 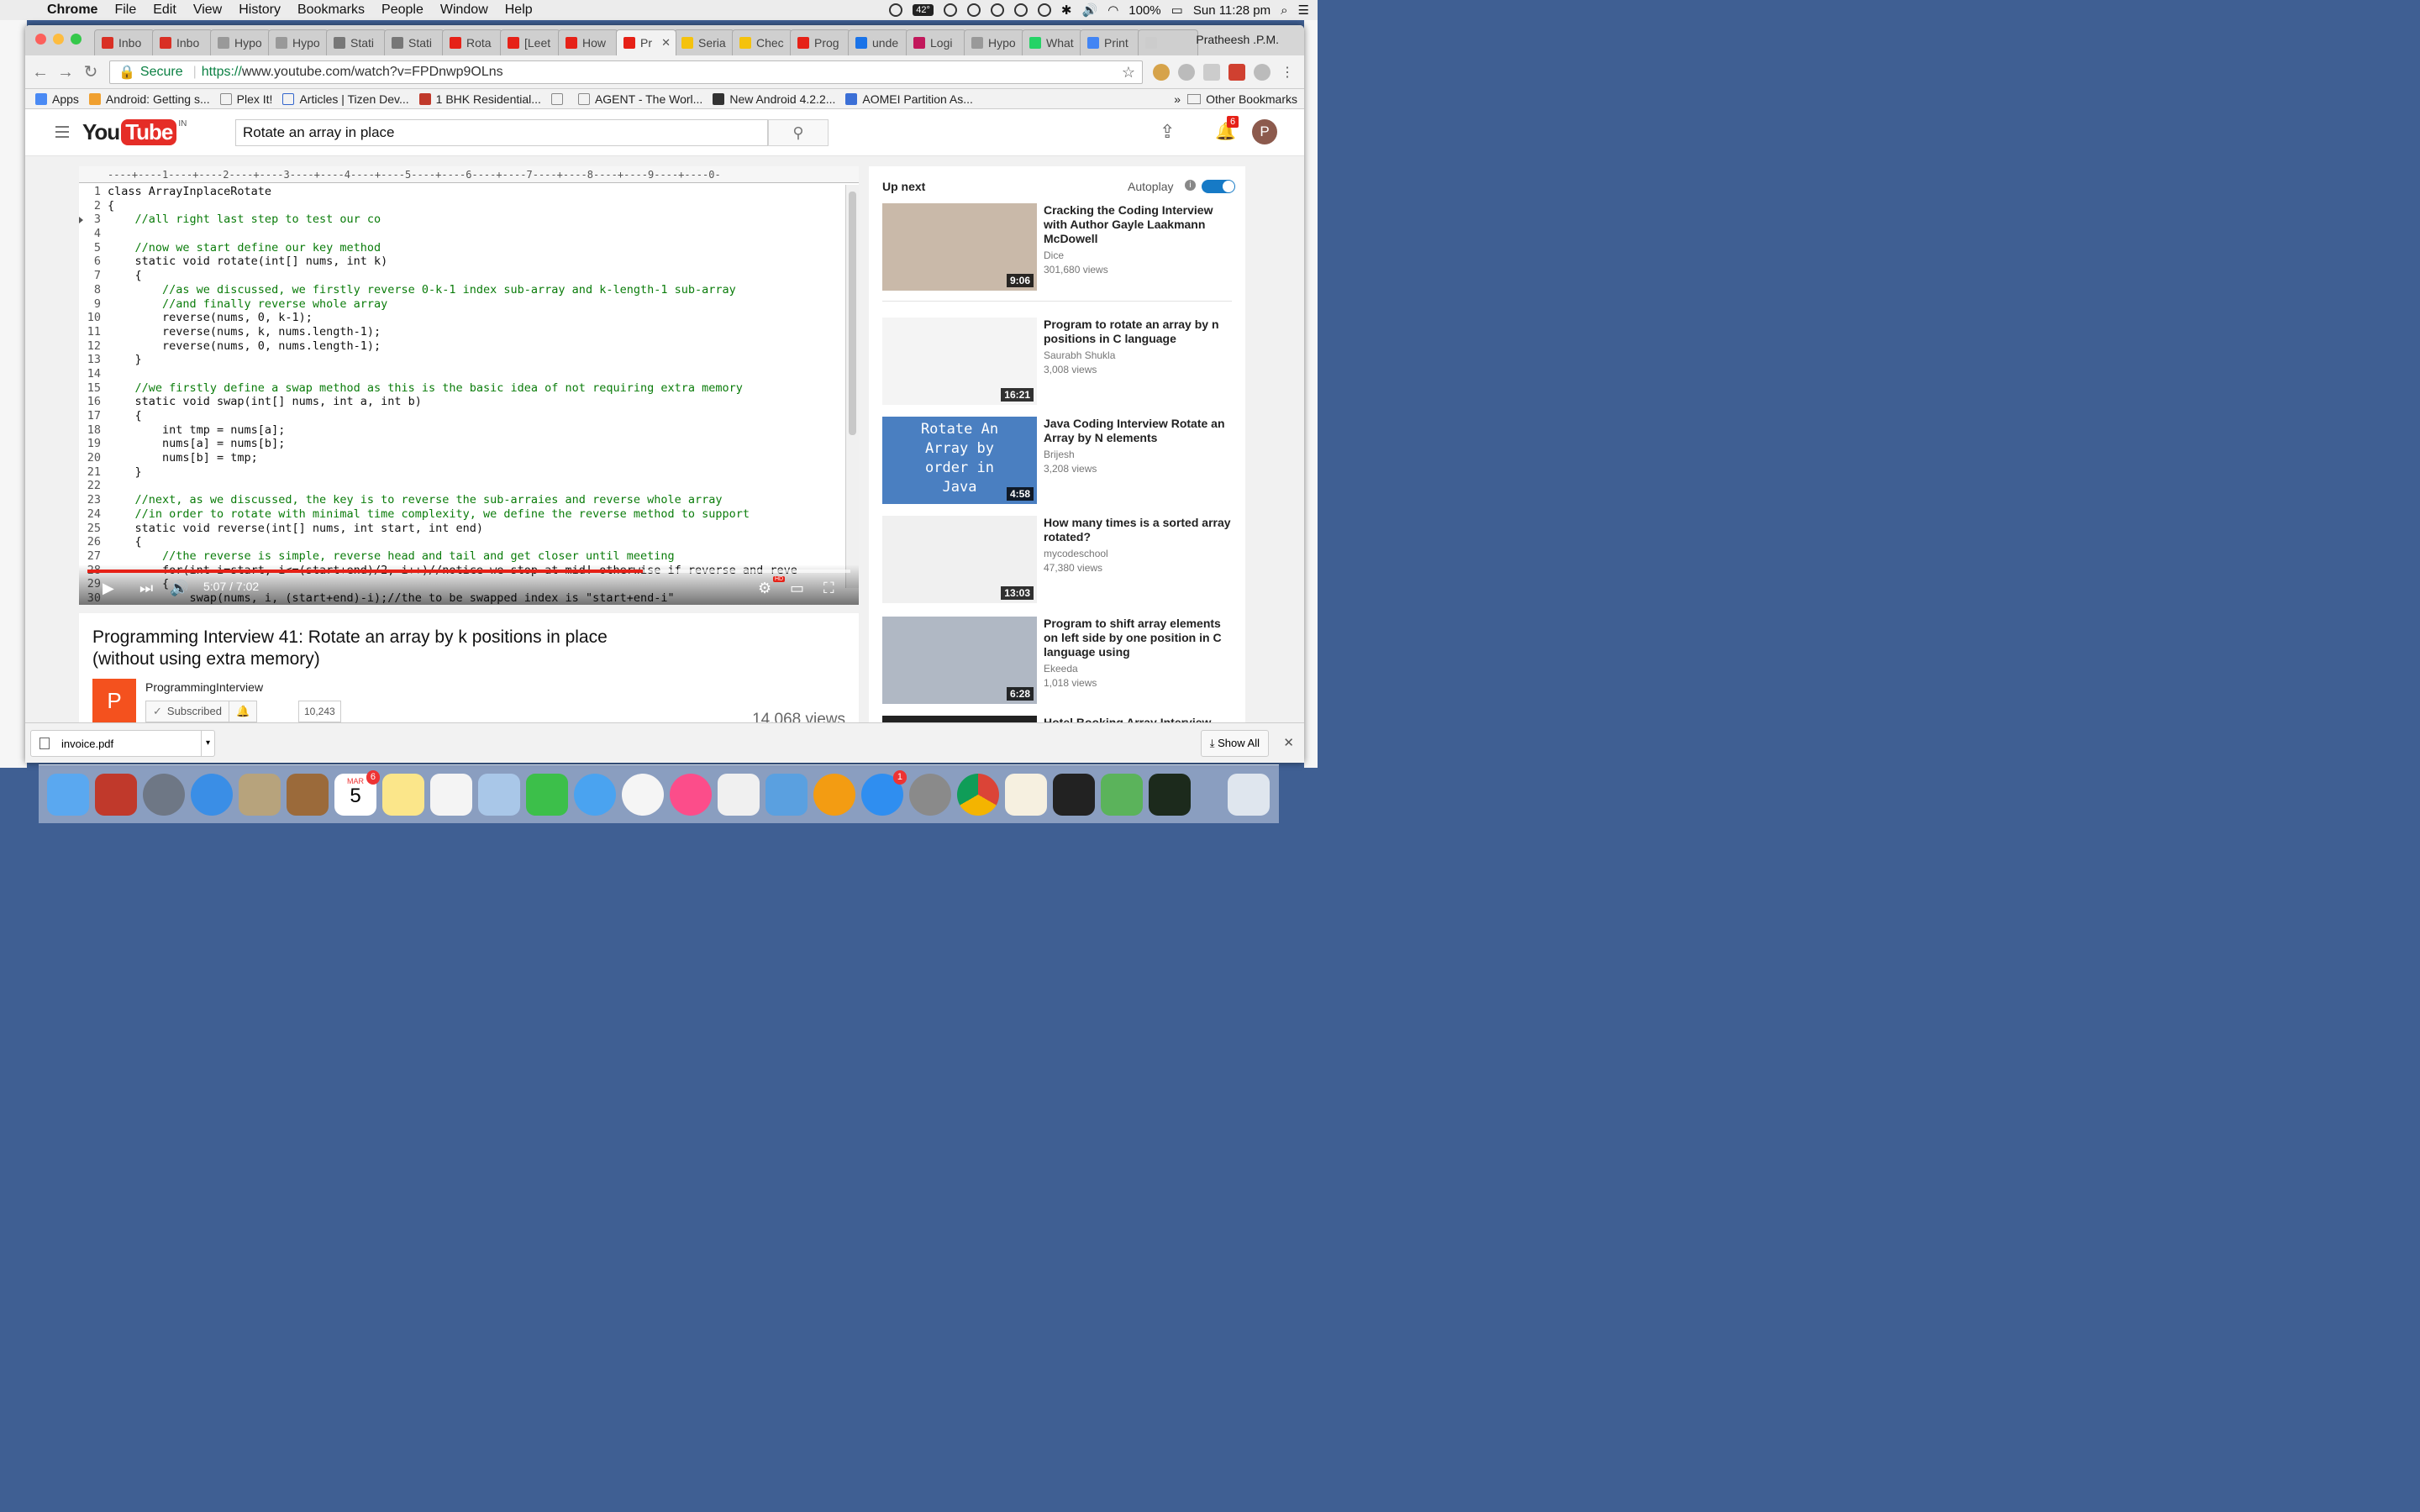 What do you see at coordinates (960, 559) in the screenshot?
I see `video-thumbnail: 13:03` at bounding box center [960, 559].